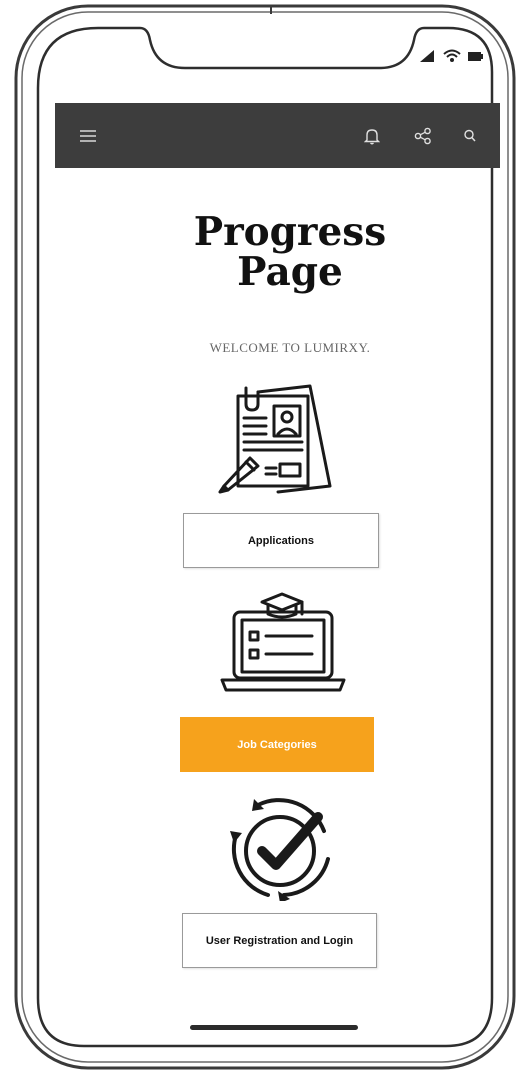  I want to click on application-form-icon, so click(275, 439).